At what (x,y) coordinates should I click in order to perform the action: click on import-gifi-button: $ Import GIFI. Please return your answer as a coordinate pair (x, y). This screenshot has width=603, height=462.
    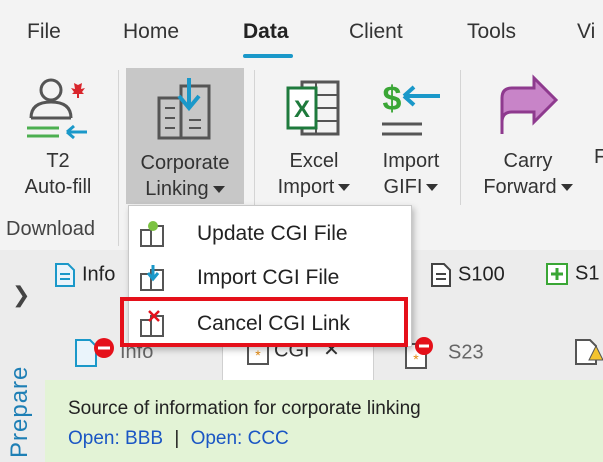
    Looking at the image, I should click on (411, 136).